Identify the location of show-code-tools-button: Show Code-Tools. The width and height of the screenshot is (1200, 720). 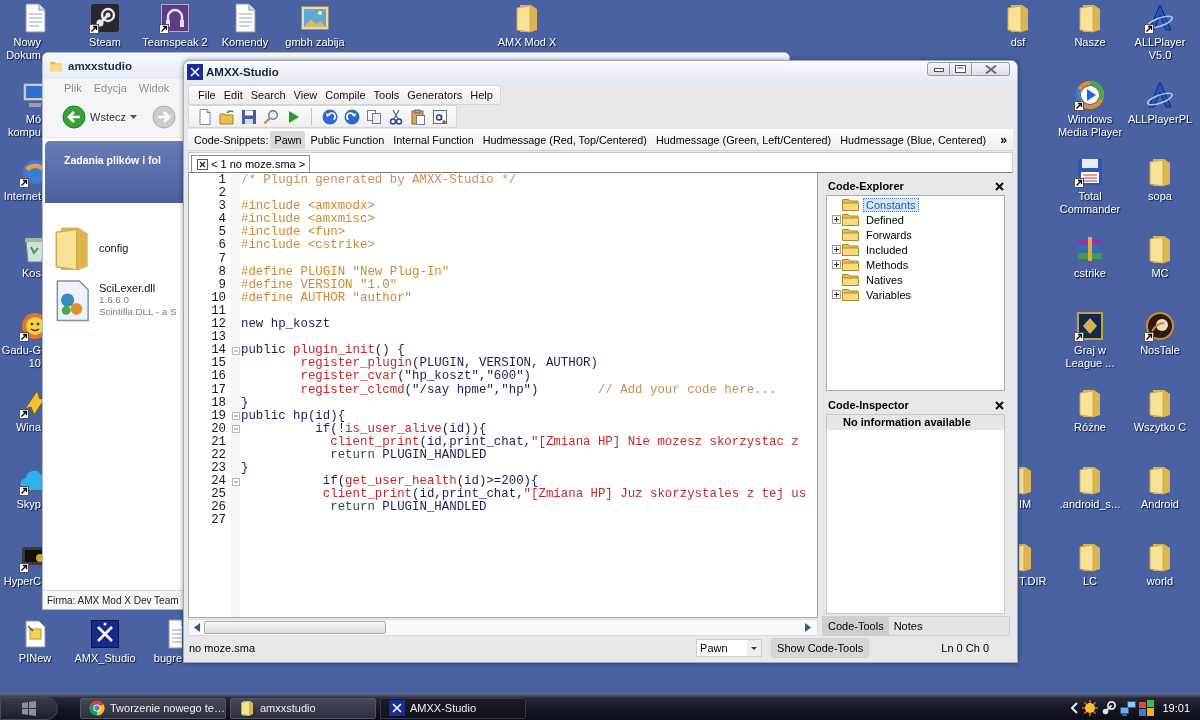
(820, 648).